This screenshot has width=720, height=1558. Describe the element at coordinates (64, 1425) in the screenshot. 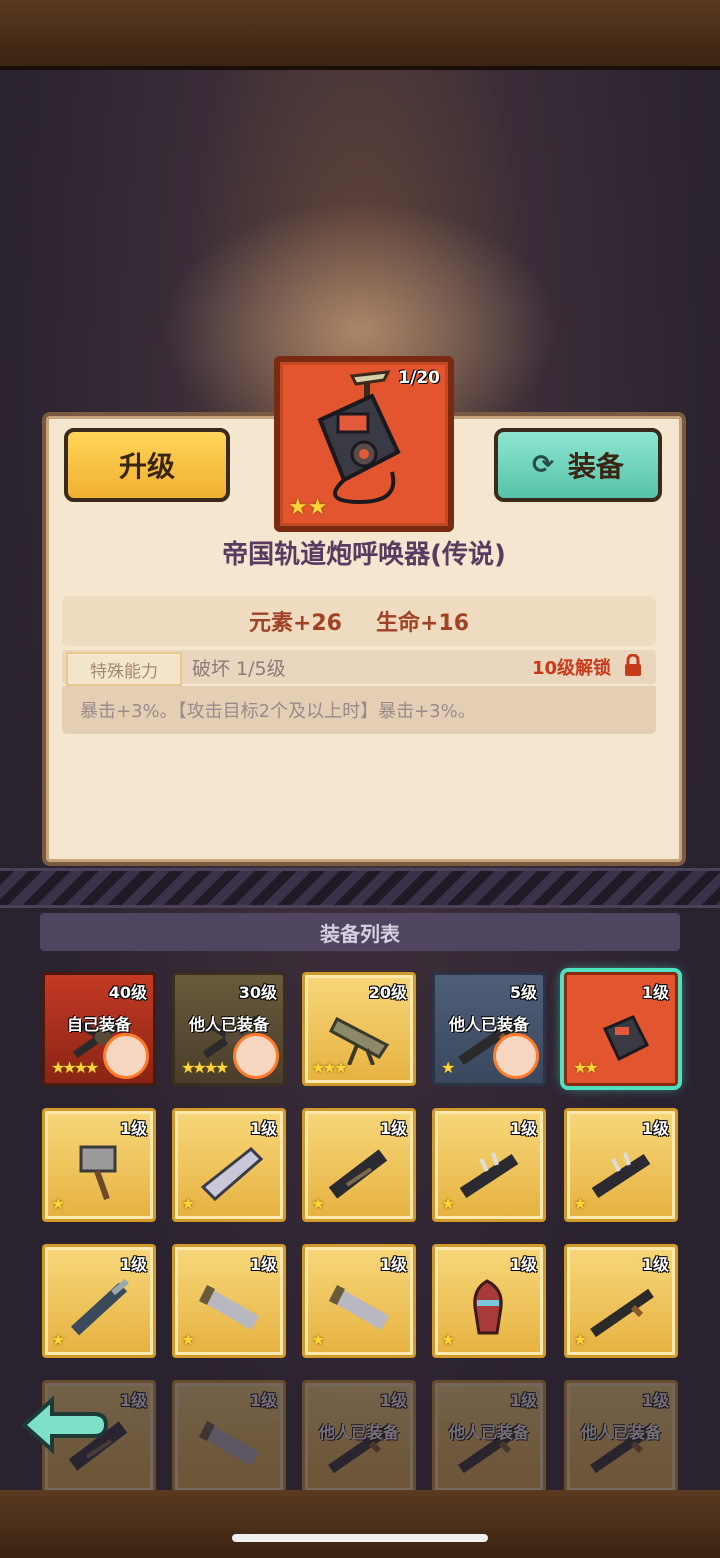

I see `back-arrow-icon` at that location.